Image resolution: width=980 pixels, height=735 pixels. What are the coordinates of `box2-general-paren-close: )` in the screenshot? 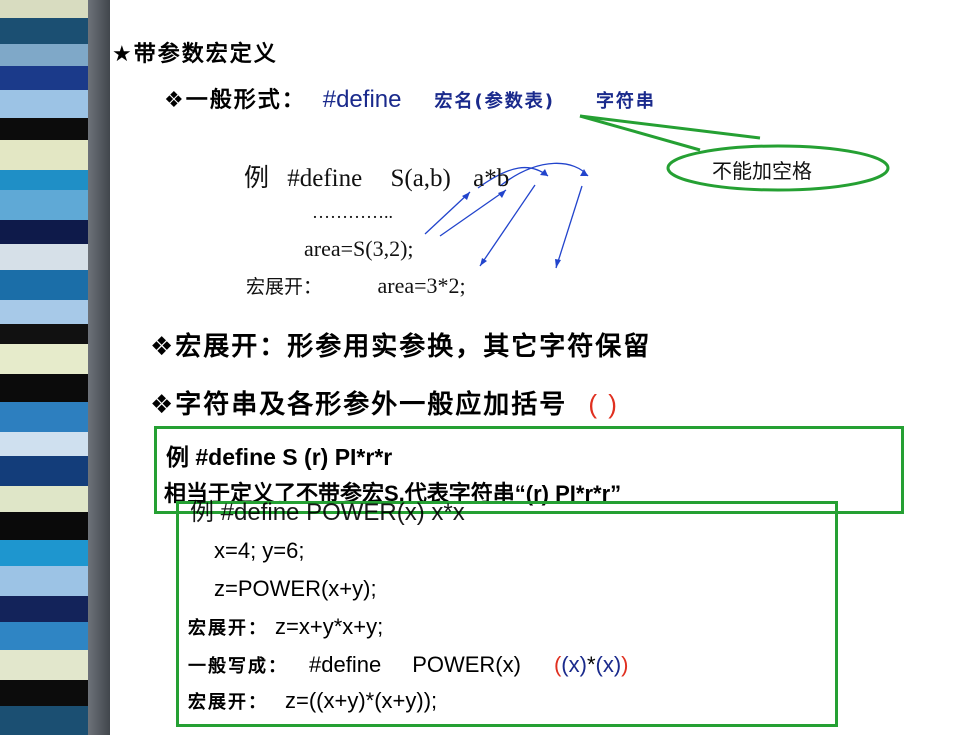 It's located at (625, 664).